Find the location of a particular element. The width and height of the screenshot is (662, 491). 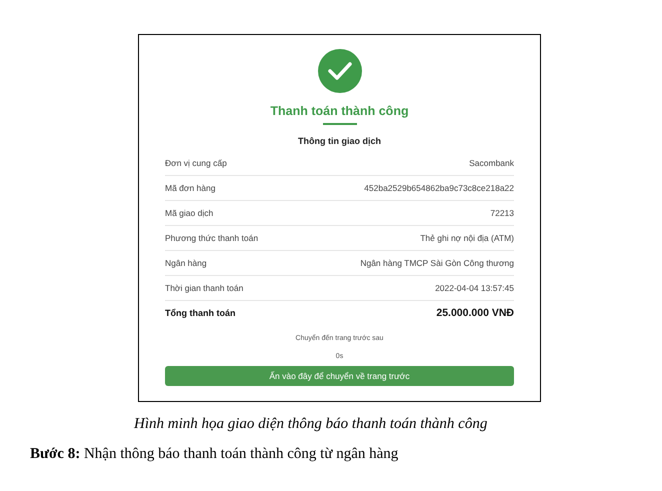

row-label: Mã đơn hàng is located at coordinates (190, 188).